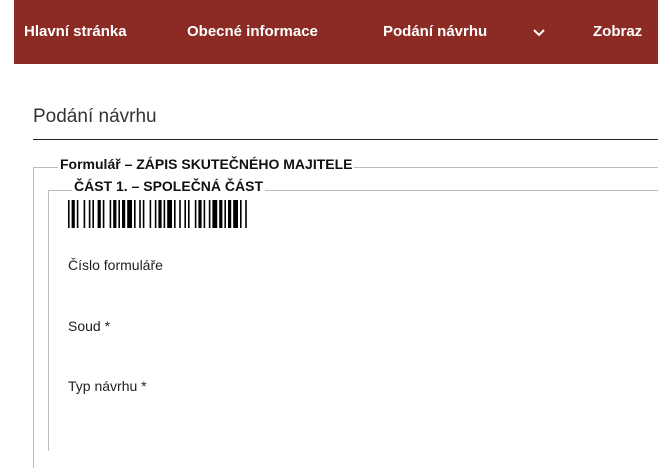  What do you see at coordinates (89, 326) in the screenshot?
I see `court-label: Soud *` at bounding box center [89, 326].